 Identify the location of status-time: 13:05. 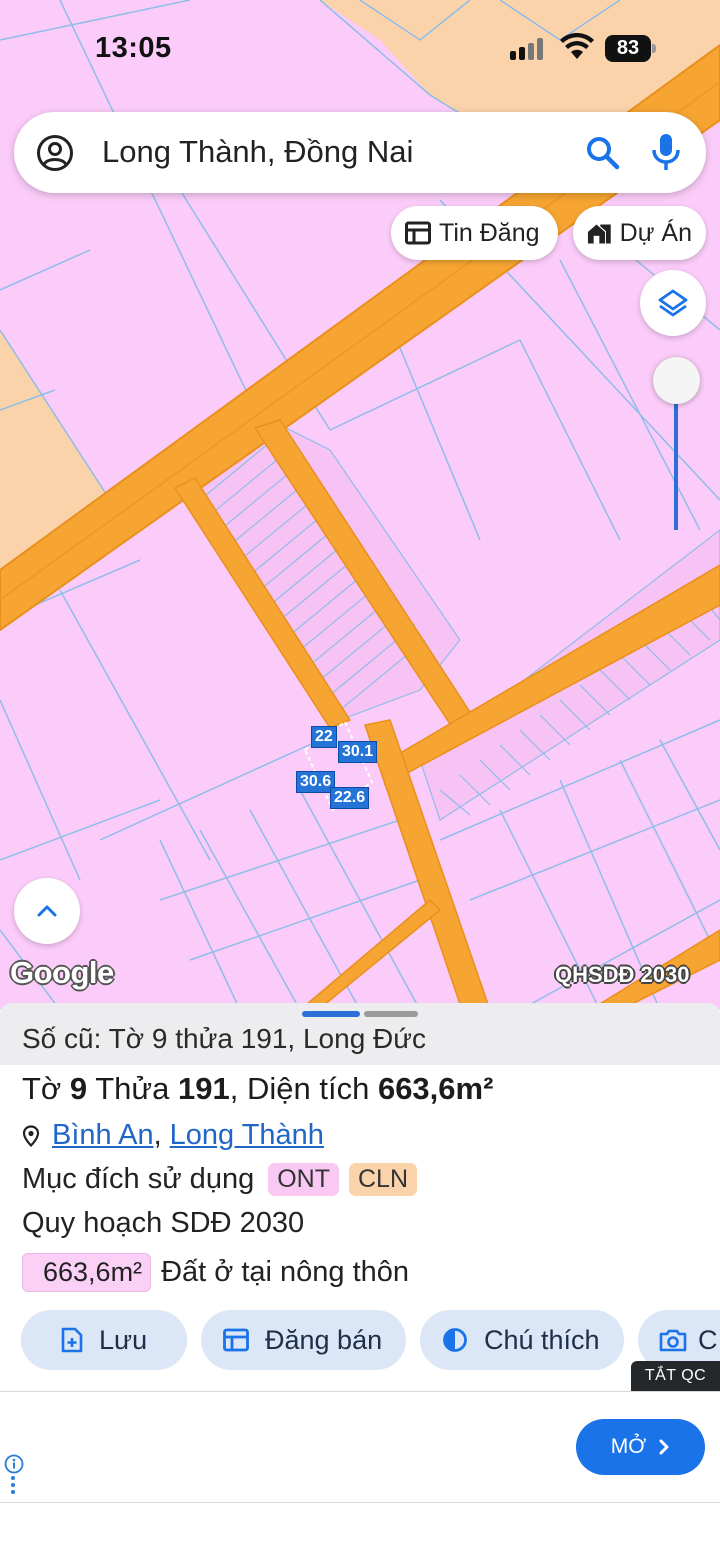
(133, 48).